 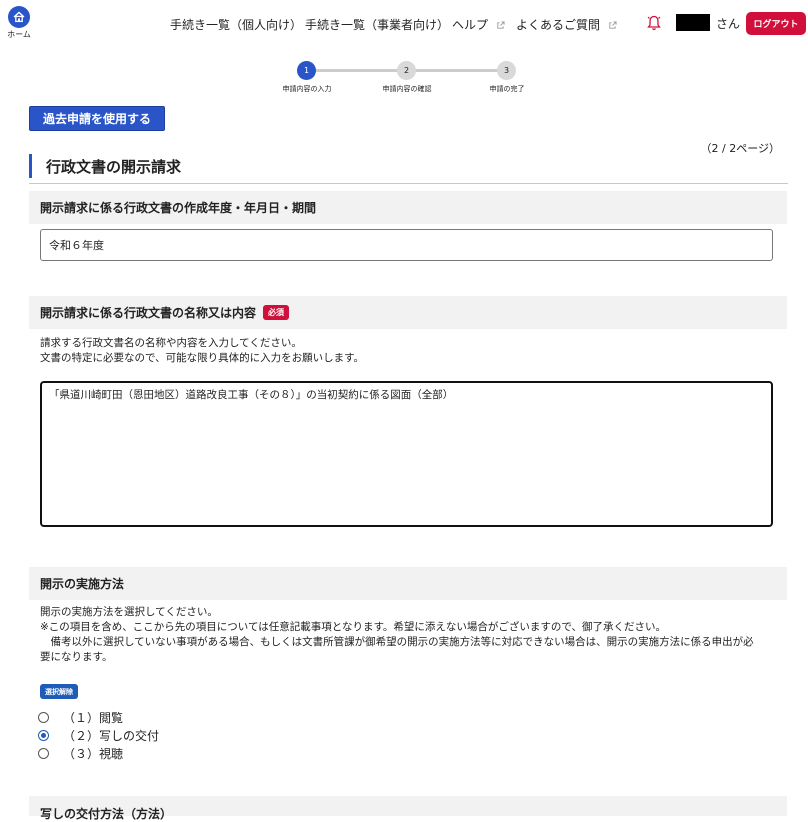 I want to click on radio-button-checked, so click(x=43, y=735).